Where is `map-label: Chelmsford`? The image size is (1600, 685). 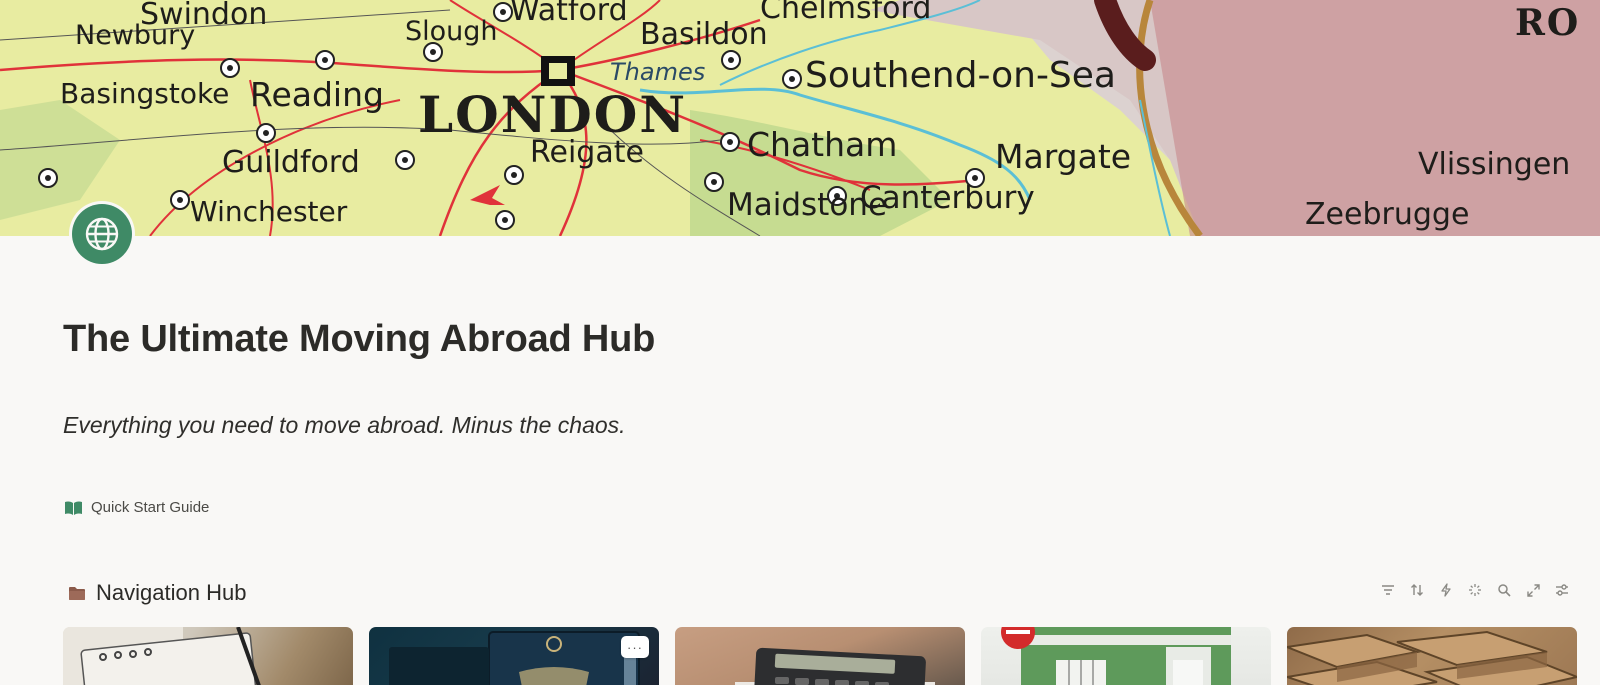 map-label: Chelmsford is located at coordinates (846, 13).